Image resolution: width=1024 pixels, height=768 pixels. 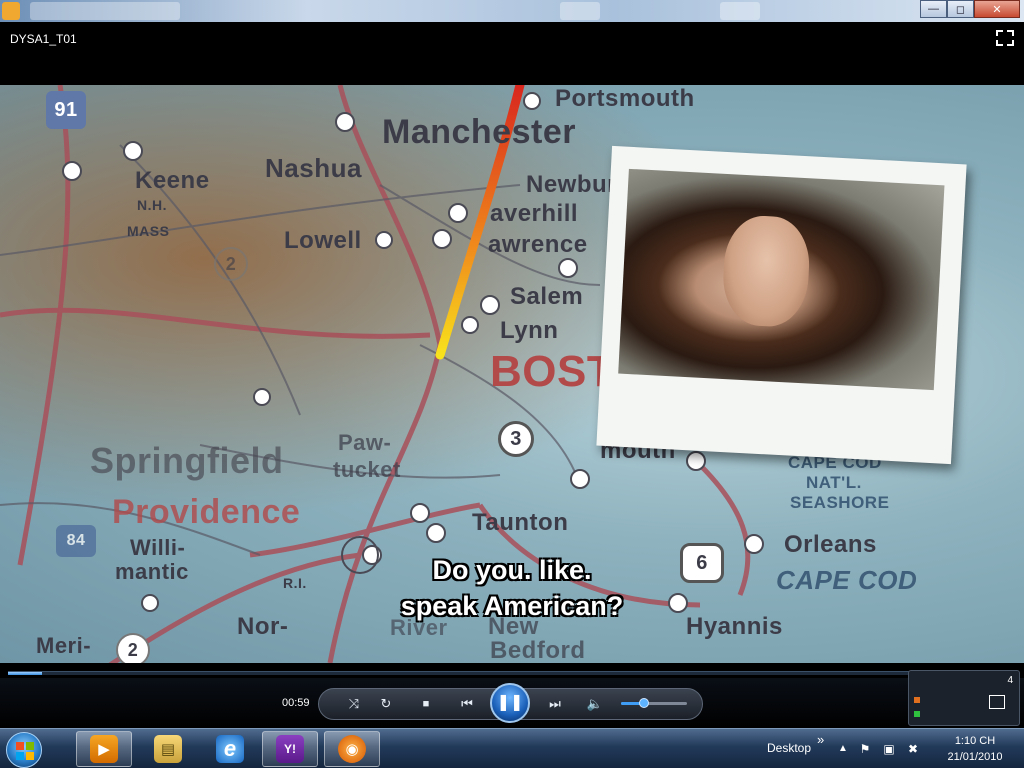 I want to click on taskbar-internet-explorer: e, so click(x=230, y=749).